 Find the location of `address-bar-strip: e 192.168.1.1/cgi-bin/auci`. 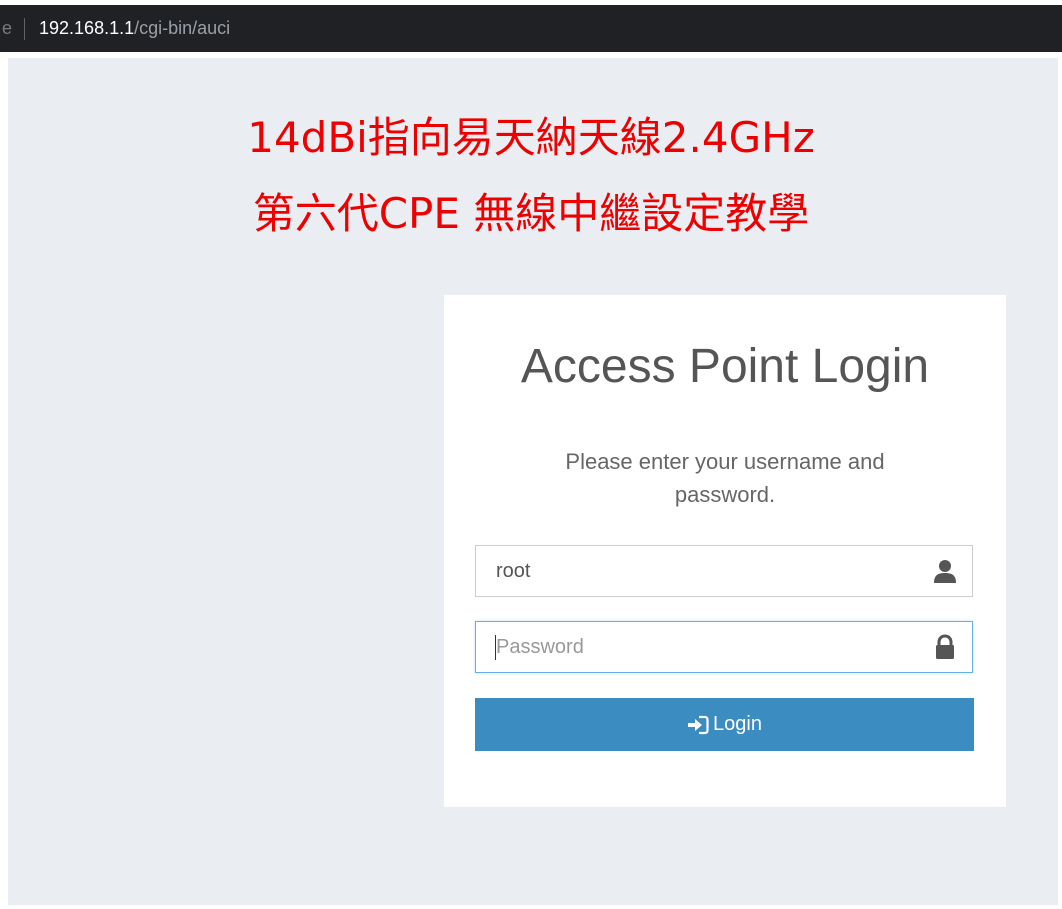

address-bar-strip: e 192.168.1.1/cgi-bin/auci is located at coordinates (531, 28).